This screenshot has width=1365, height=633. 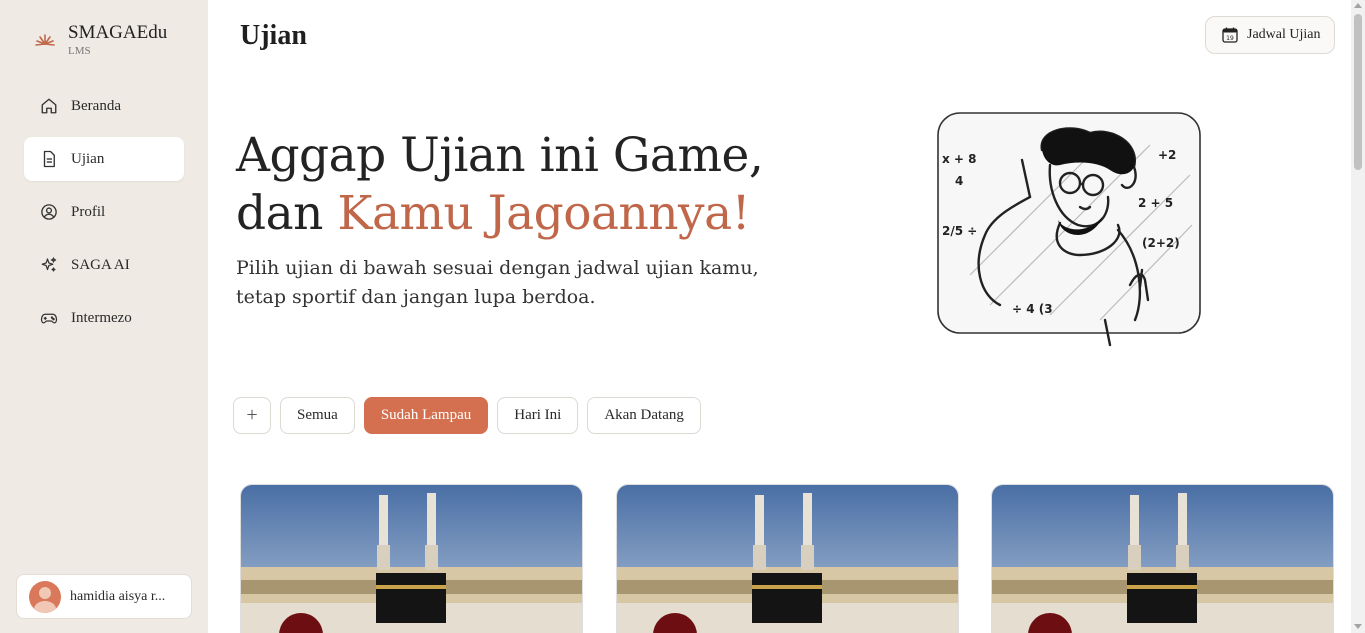 What do you see at coordinates (252, 415) in the screenshot?
I see `add-filter-button: +` at bounding box center [252, 415].